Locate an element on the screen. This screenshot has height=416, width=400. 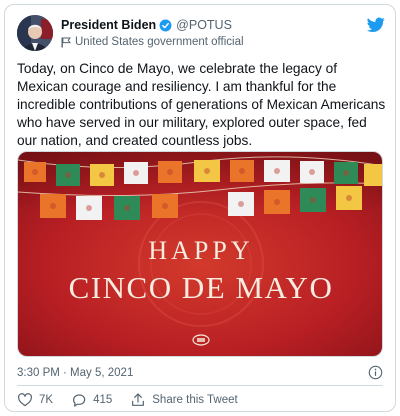
account-label-row: United States government official is located at coordinates (201, 42).